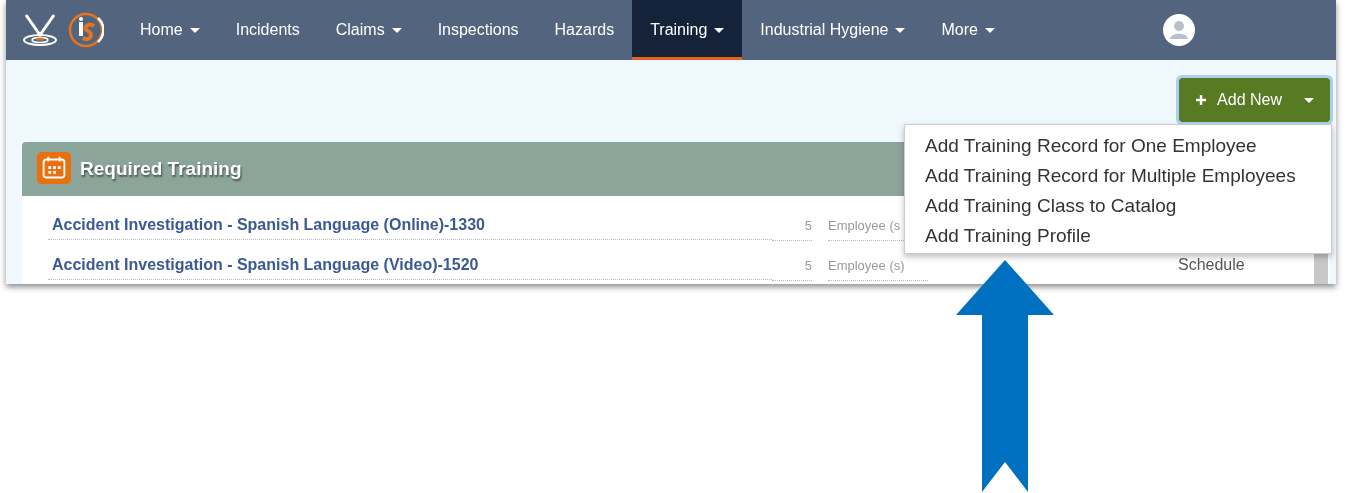  Describe the element at coordinates (833, 30) in the screenshot. I see `nav-item: Industrial Hygiene` at that location.